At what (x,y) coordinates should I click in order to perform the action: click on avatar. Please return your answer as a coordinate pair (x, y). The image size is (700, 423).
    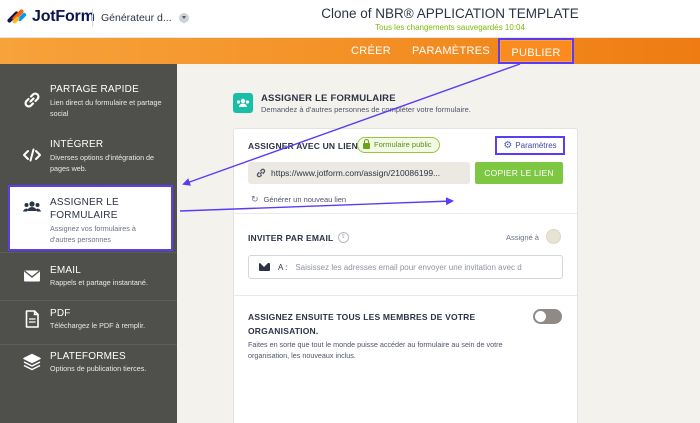
    Looking at the image, I should click on (553, 236).